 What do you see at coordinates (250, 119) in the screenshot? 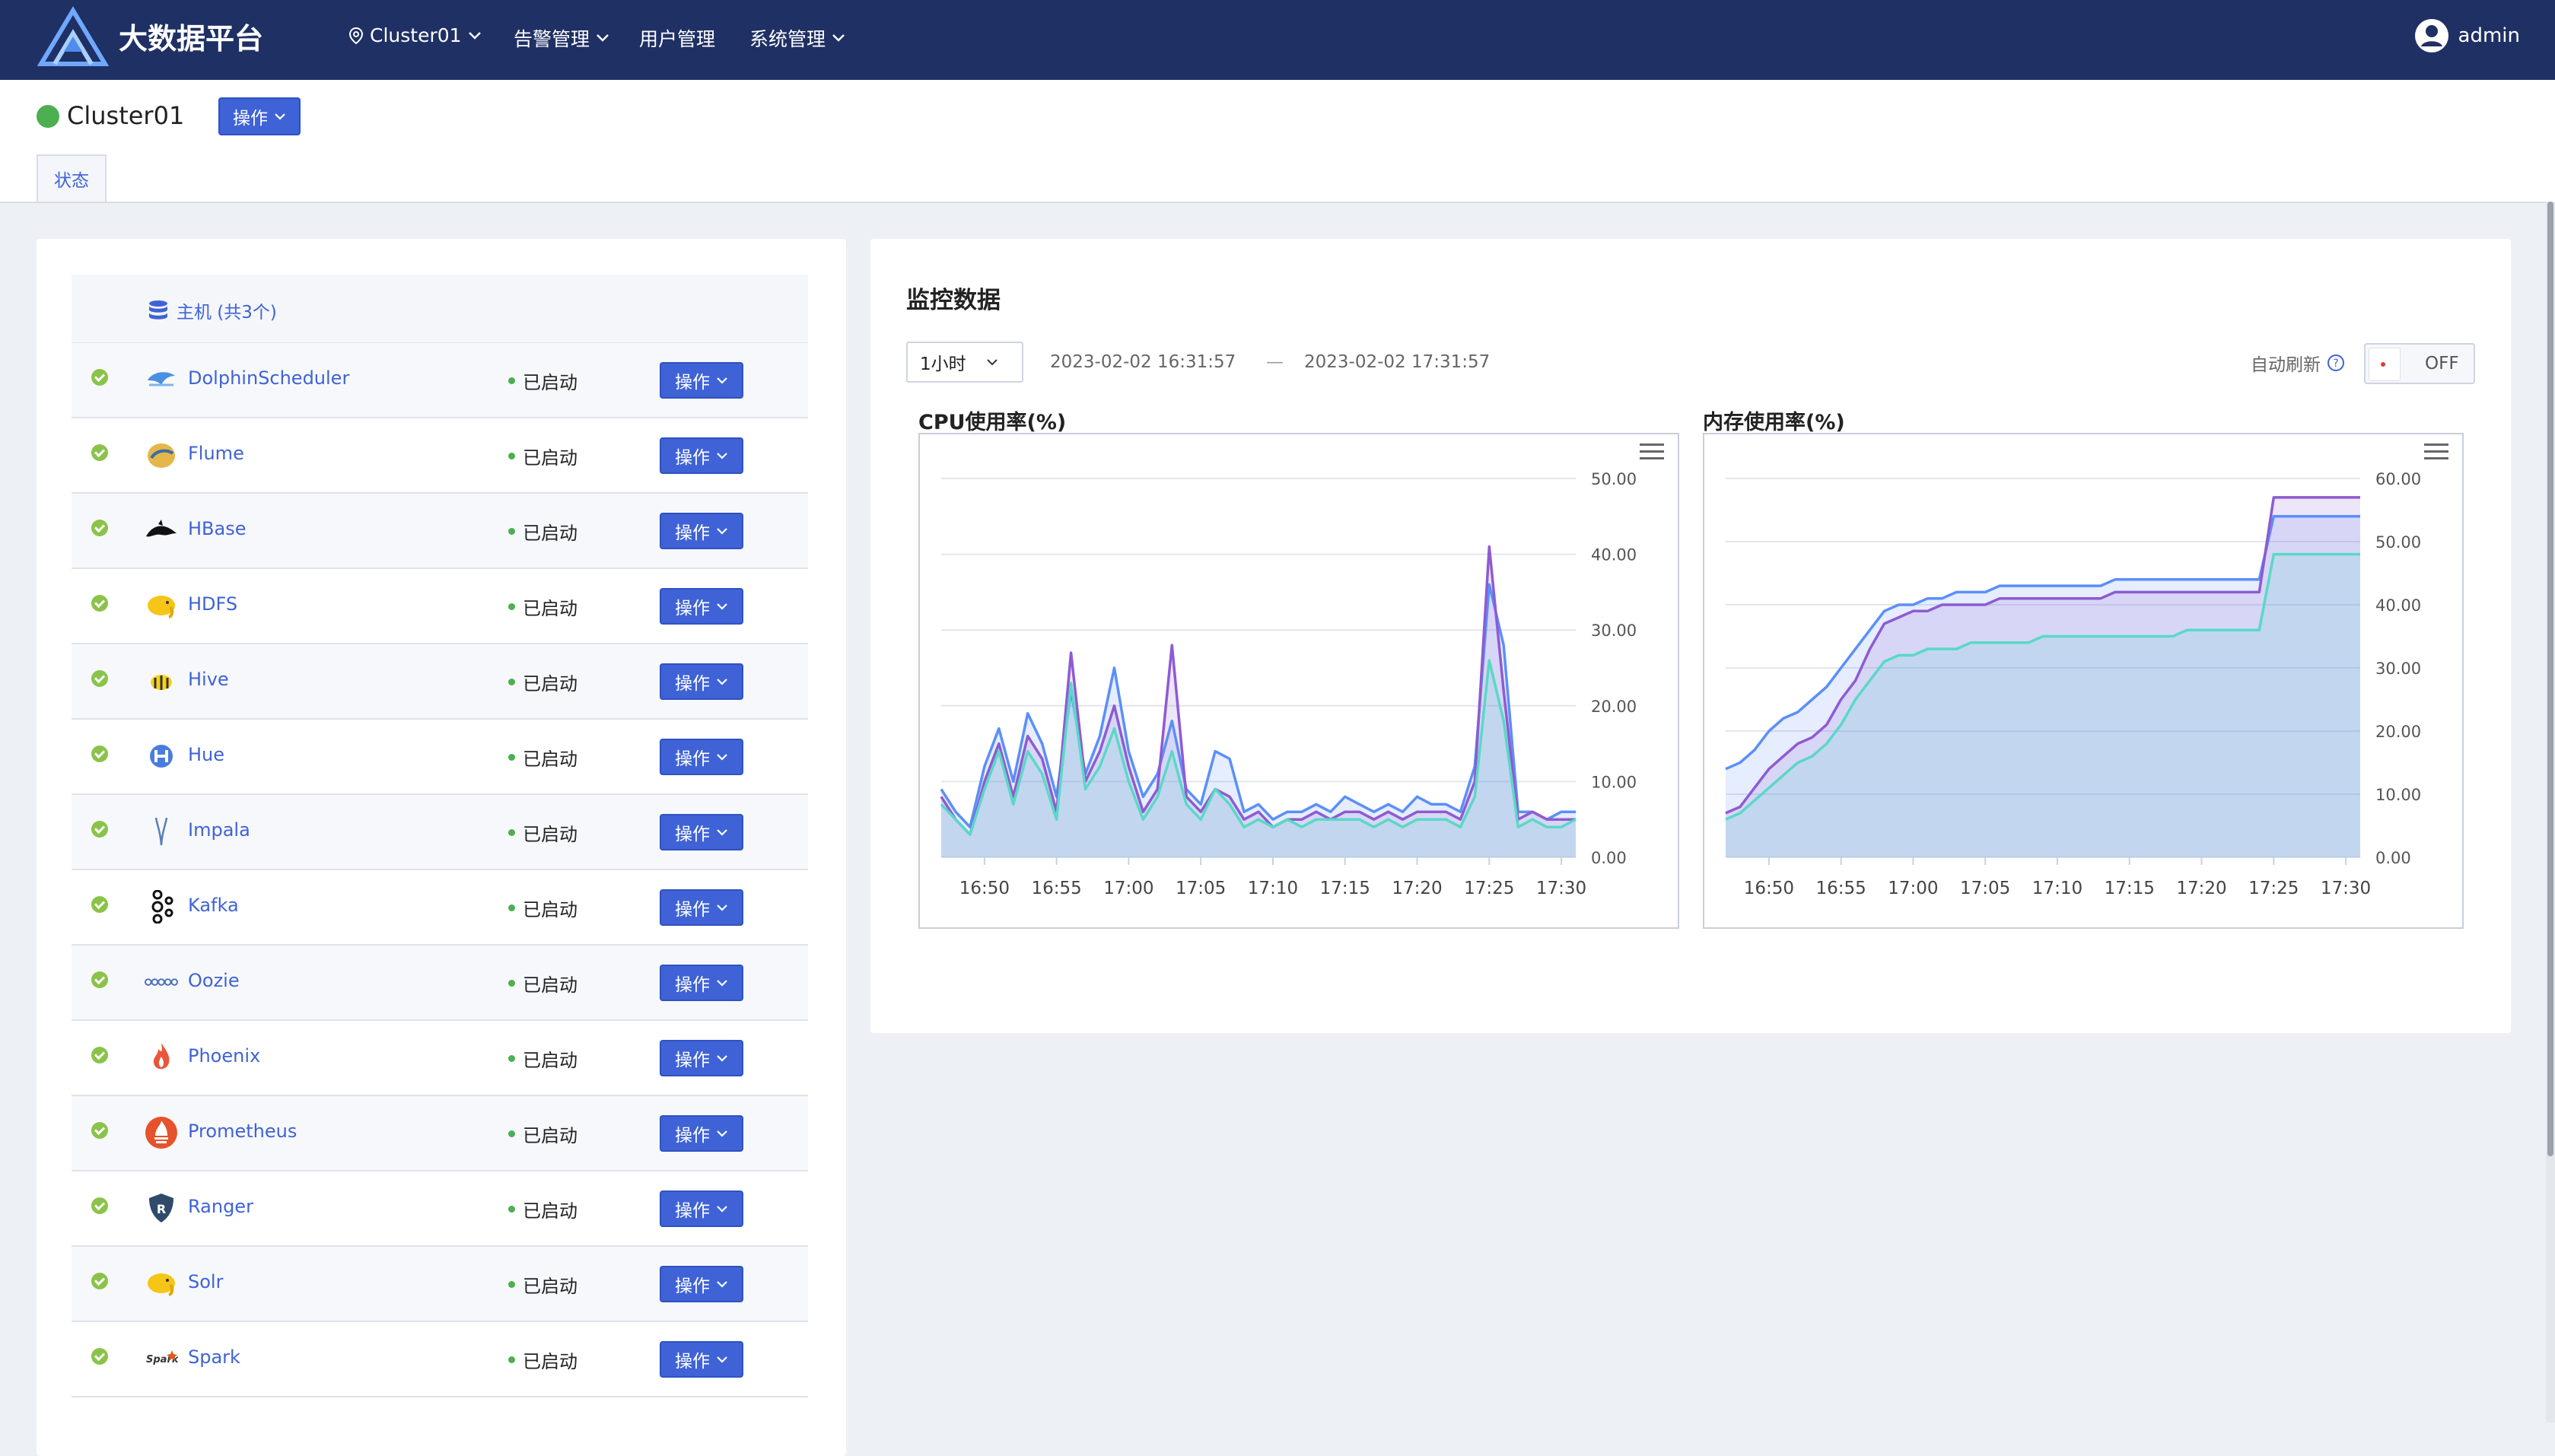
I see `cluster-ops-label: 操作` at bounding box center [250, 119].